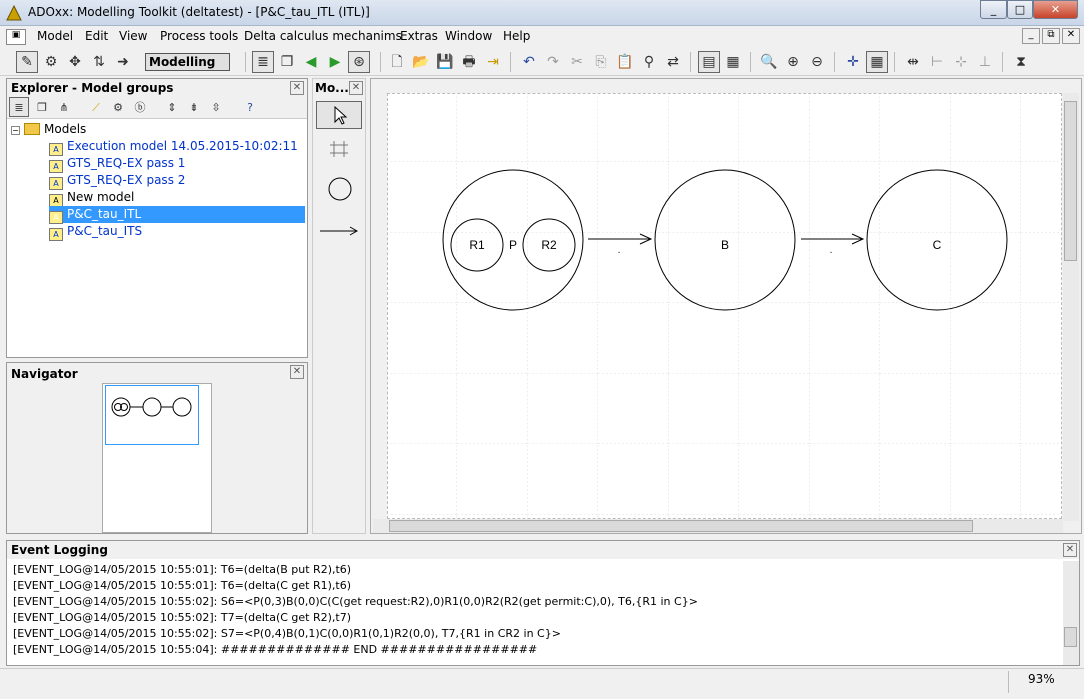 This screenshot has width=1084, height=699. I want to click on relations-icon: ⟋, so click(96, 108).